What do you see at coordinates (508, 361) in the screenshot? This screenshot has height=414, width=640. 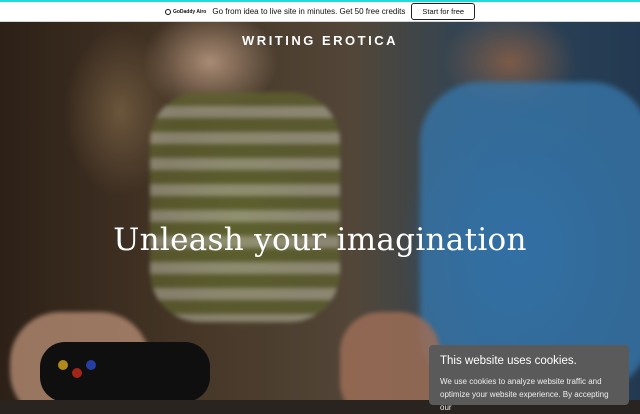 I see `cookie-banner-title: This website uses cookies.` at bounding box center [508, 361].